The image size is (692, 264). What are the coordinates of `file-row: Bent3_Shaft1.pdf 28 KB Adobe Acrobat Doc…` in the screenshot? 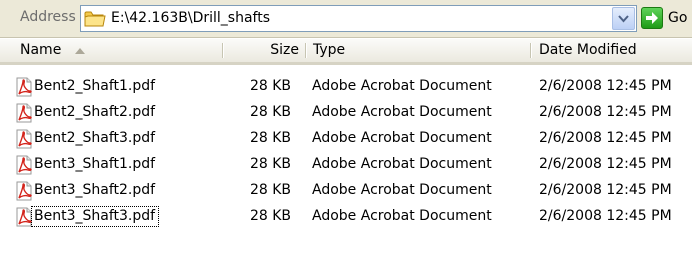 It's located at (346, 166).